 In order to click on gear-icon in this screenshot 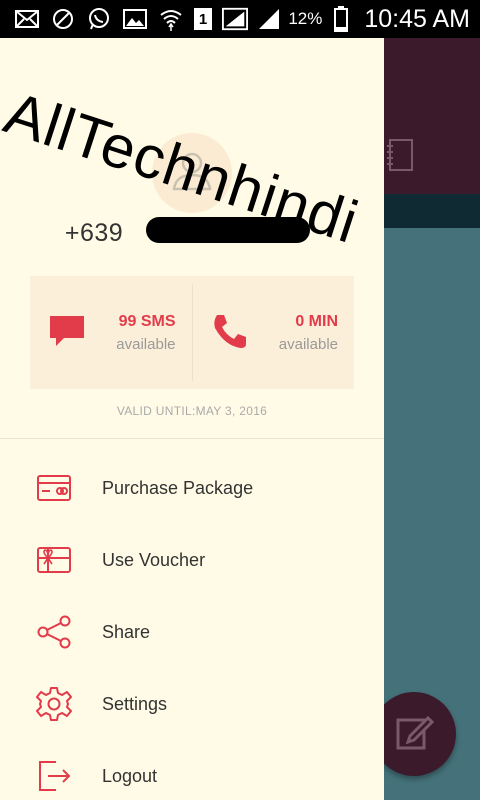, I will do `click(54, 704)`.